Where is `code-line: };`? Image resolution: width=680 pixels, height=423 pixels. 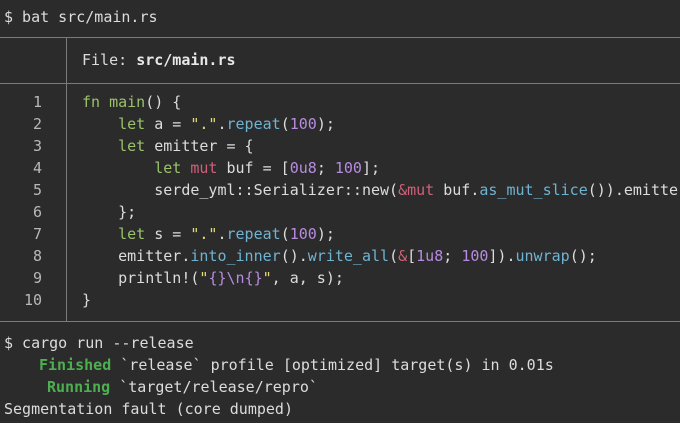
code-line: }; is located at coordinates (109, 212).